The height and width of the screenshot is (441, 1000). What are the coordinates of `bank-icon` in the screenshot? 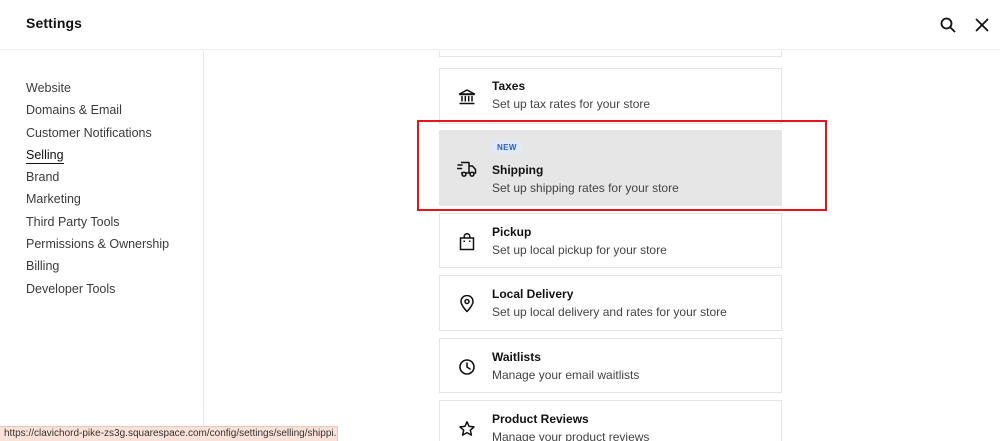 It's located at (467, 97).